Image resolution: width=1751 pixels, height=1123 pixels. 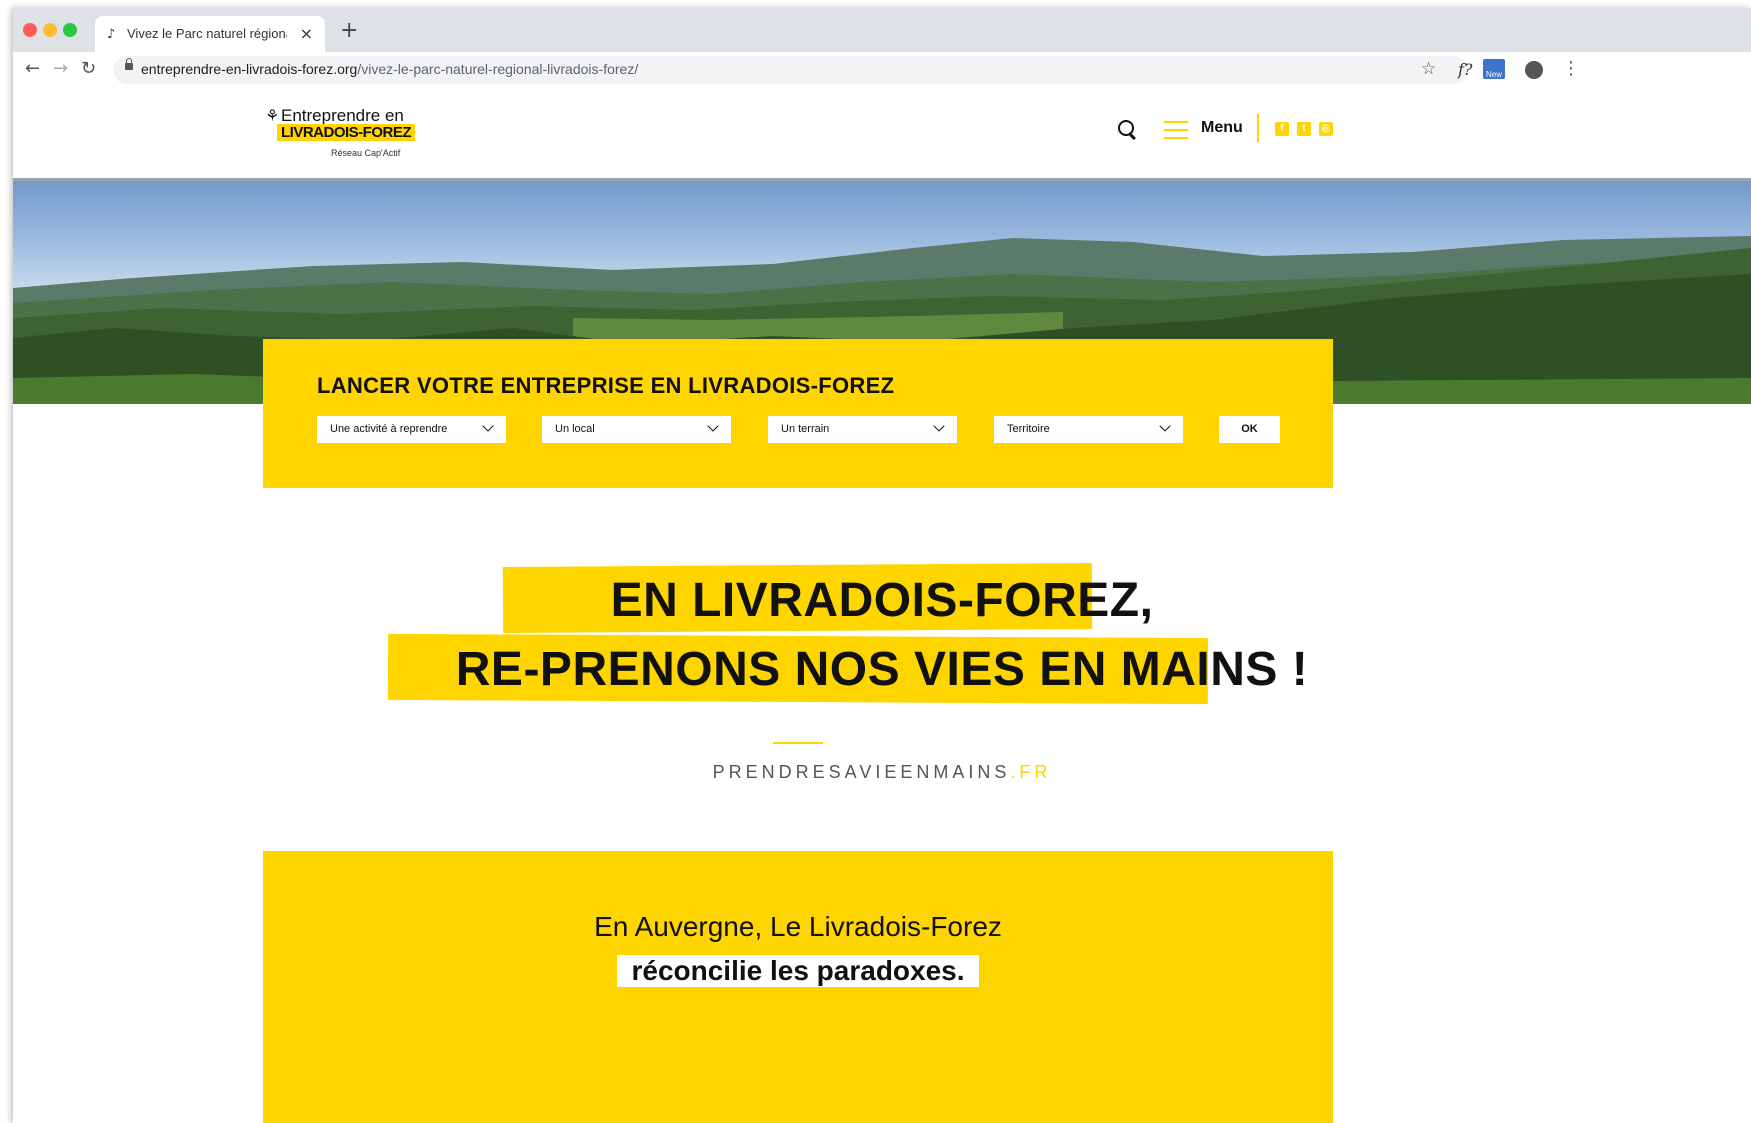 I want to click on extension-f-icon: f?, so click(x=1465, y=69).